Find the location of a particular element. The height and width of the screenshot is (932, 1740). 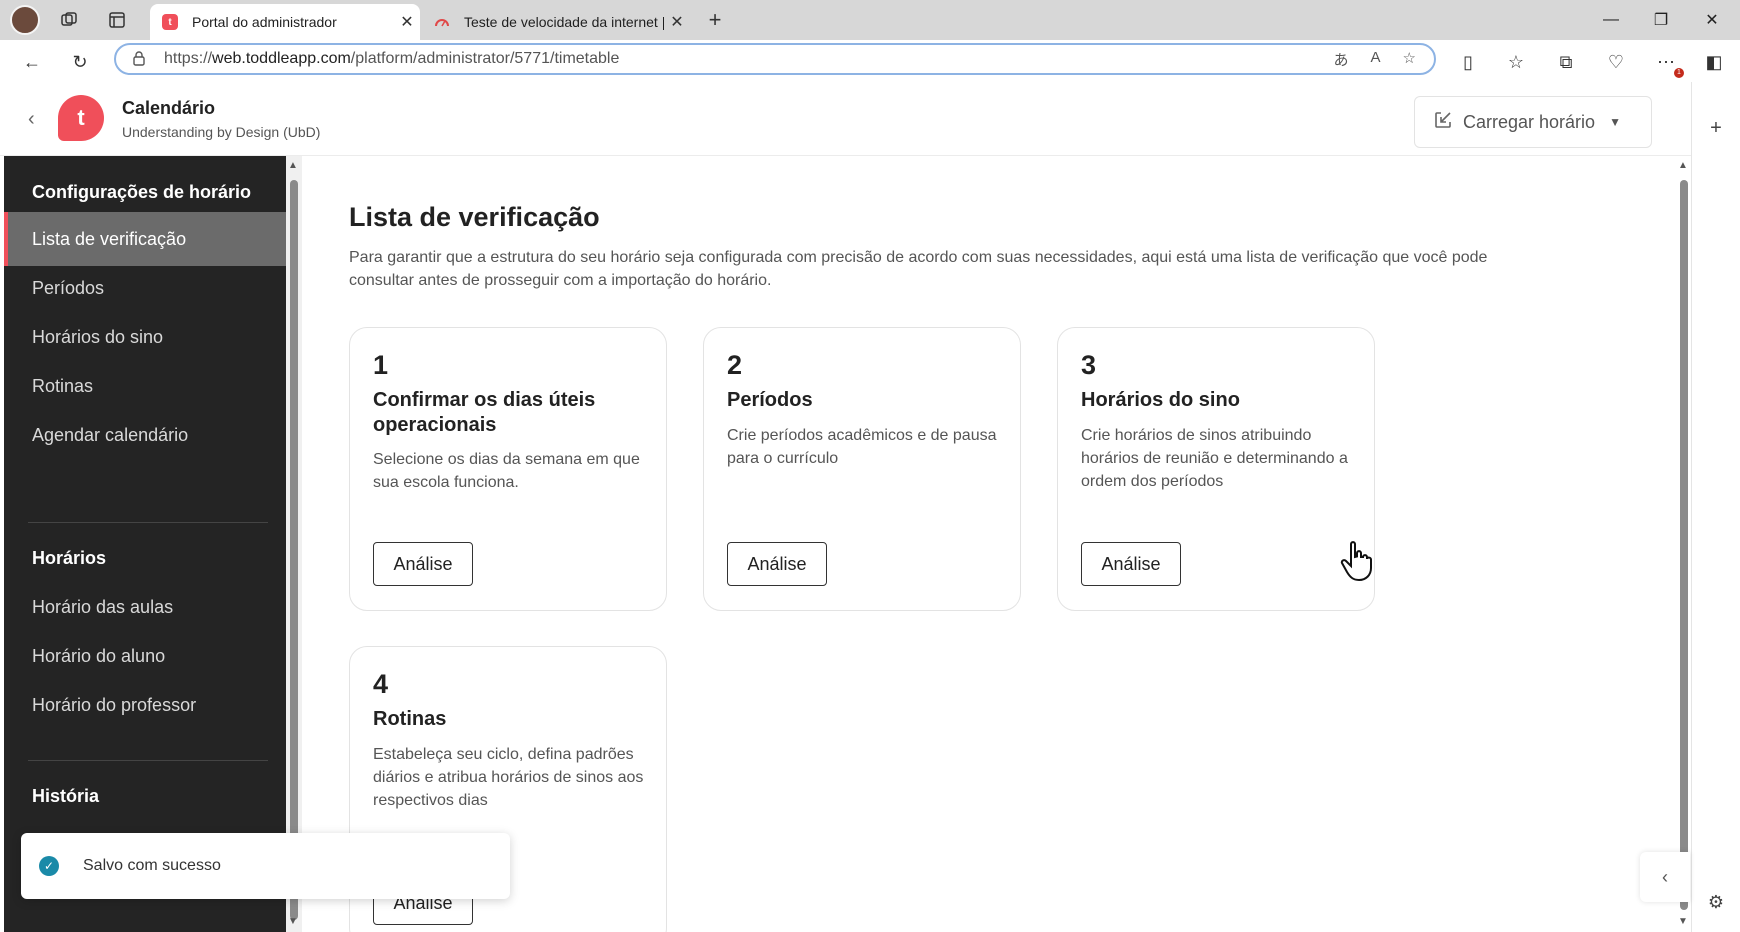

profile-avatar is located at coordinates (25, 20).